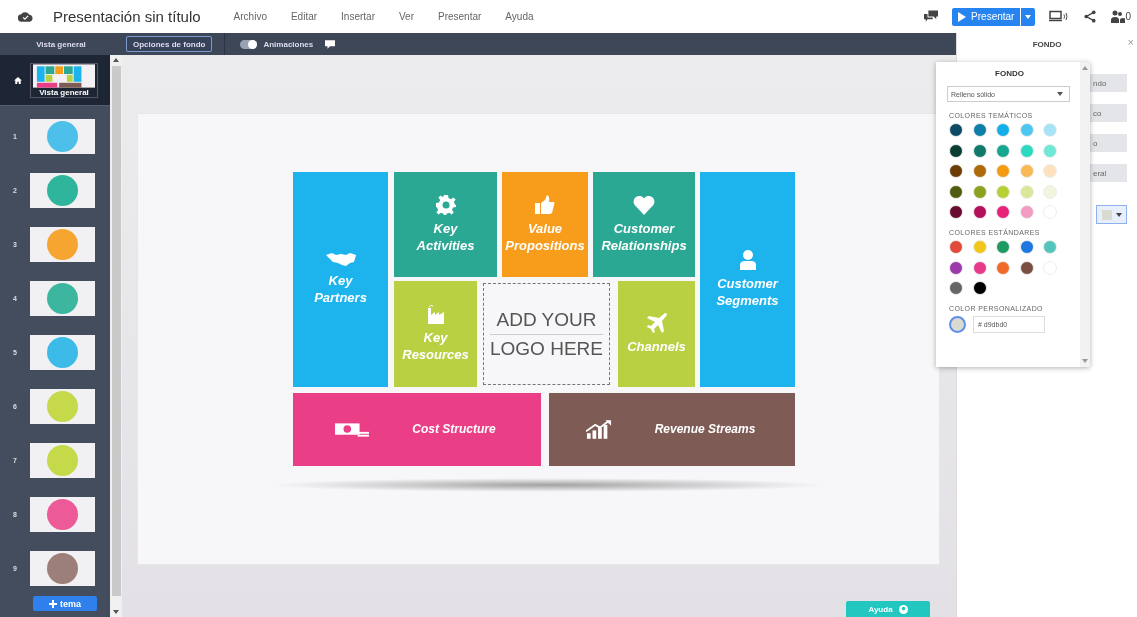 The height and width of the screenshot is (617, 1137). Describe the element at coordinates (1108, 143) in the screenshot. I see `panel-option-button: o` at that location.